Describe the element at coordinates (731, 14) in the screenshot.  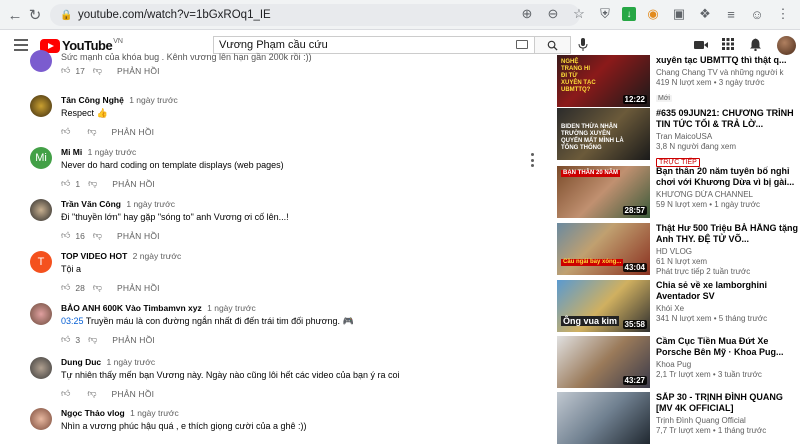
I see `menu-lines-icon: ≡` at that location.